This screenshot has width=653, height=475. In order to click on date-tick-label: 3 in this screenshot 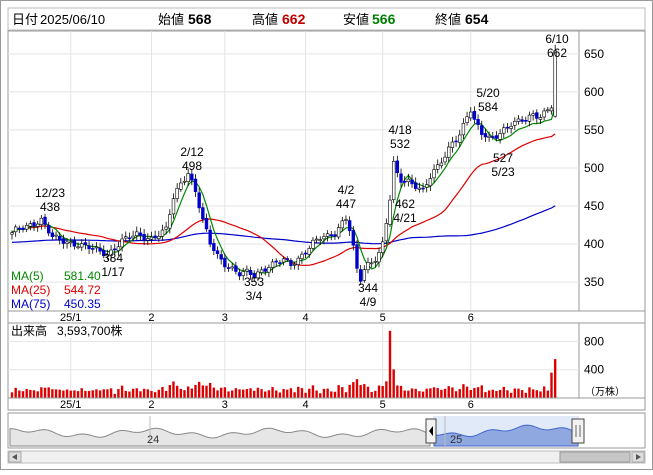, I will do `click(225, 405)`.